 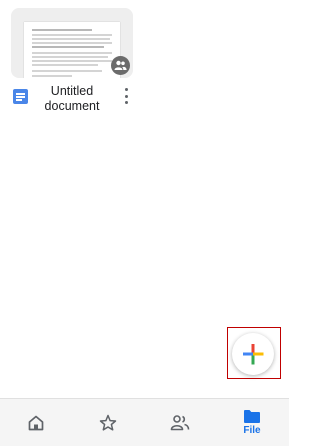 What do you see at coordinates (126, 96) in the screenshot?
I see `more-vert-icon` at bounding box center [126, 96].